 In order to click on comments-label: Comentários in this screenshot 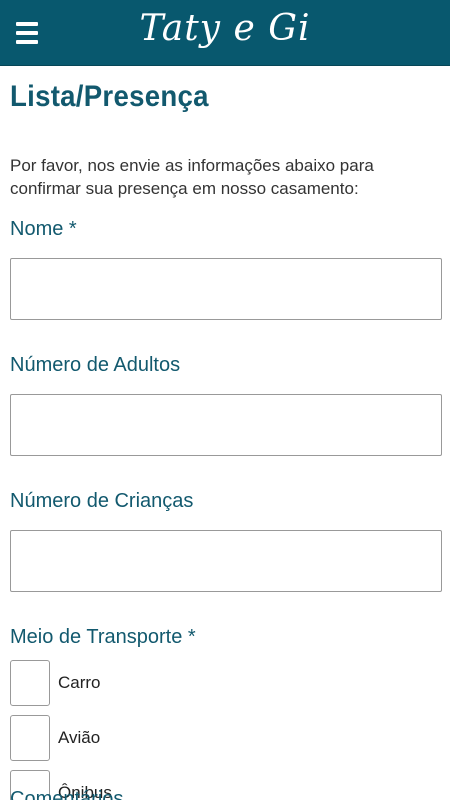, I will do `click(67, 794)`.